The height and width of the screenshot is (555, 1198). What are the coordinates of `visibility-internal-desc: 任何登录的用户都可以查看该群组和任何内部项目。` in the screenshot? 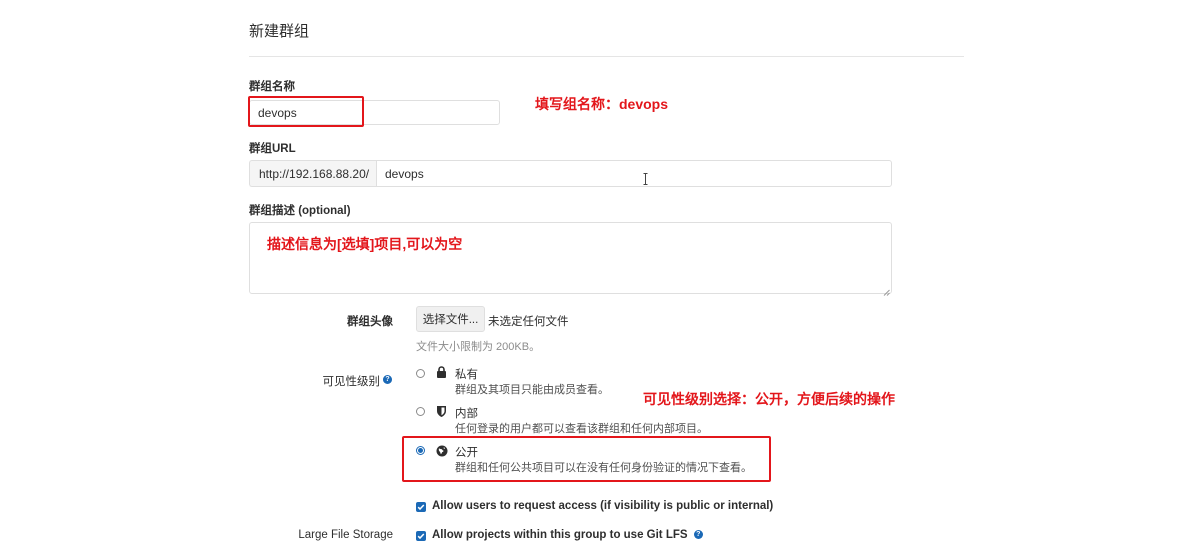 It's located at (581, 429).